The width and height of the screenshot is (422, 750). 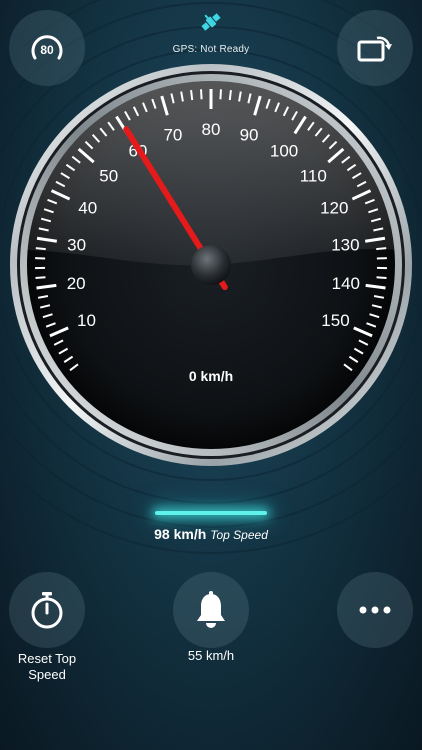 What do you see at coordinates (345, 244) in the screenshot?
I see `scale-label-130: 130` at bounding box center [345, 244].